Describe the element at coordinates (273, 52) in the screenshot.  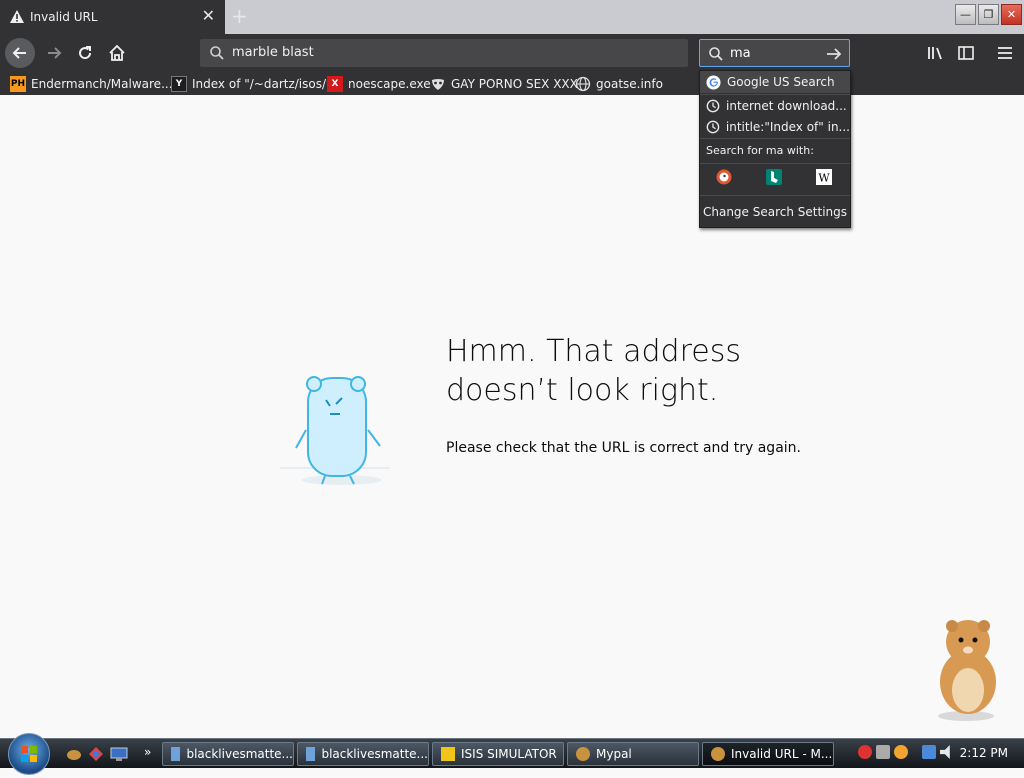
I see `url-text: marble blast` at that location.